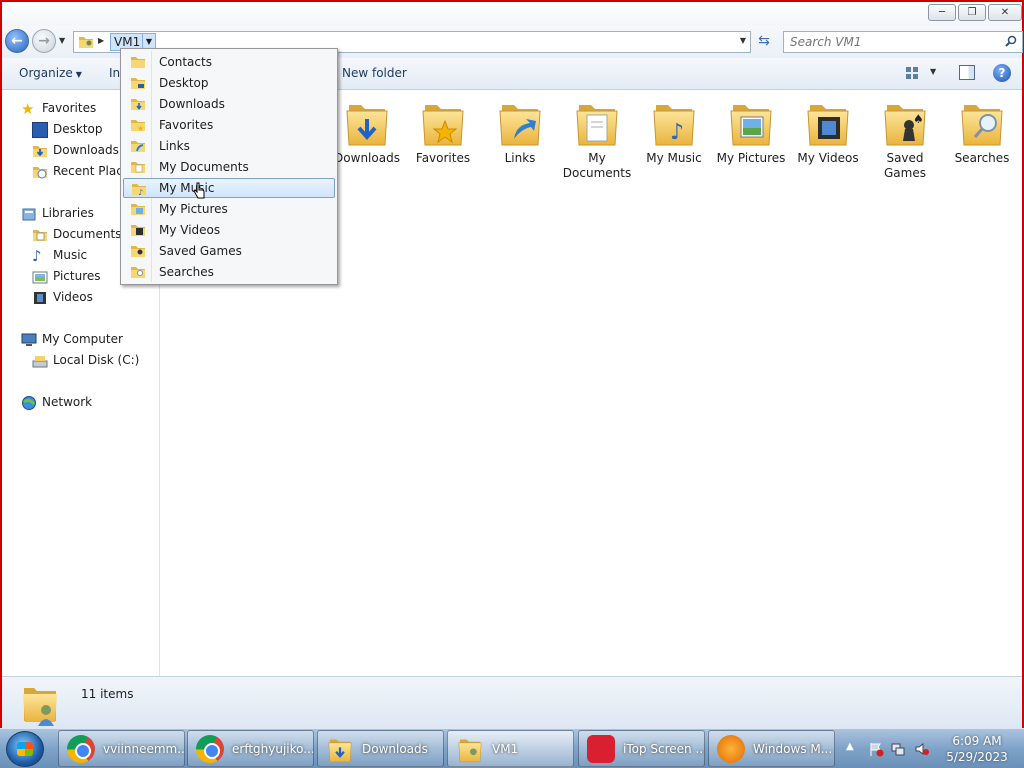  What do you see at coordinates (229, 62) in the screenshot?
I see `menu-item-contacts: Contacts` at bounding box center [229, 62].